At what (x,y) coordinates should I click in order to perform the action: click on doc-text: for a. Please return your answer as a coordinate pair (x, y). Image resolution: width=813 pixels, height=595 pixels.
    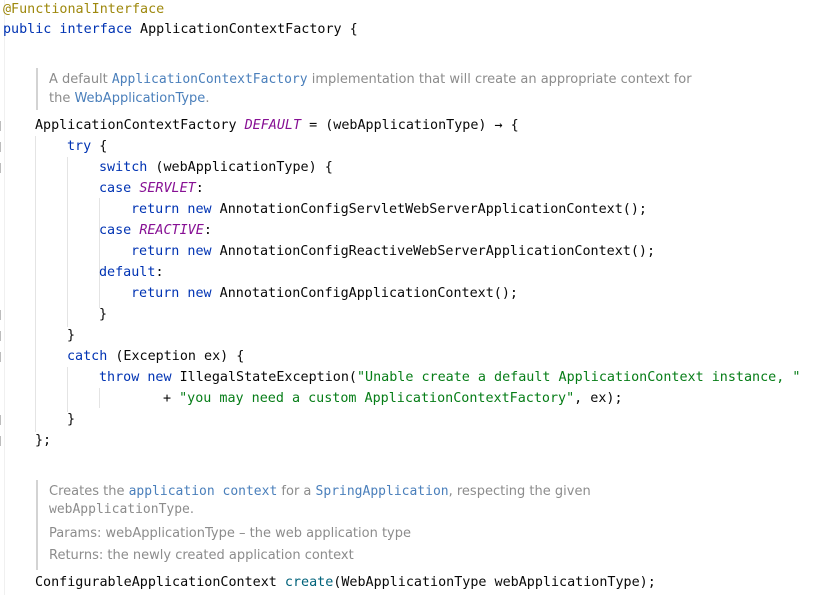
    Looking at the image, I should click on (296, 491).